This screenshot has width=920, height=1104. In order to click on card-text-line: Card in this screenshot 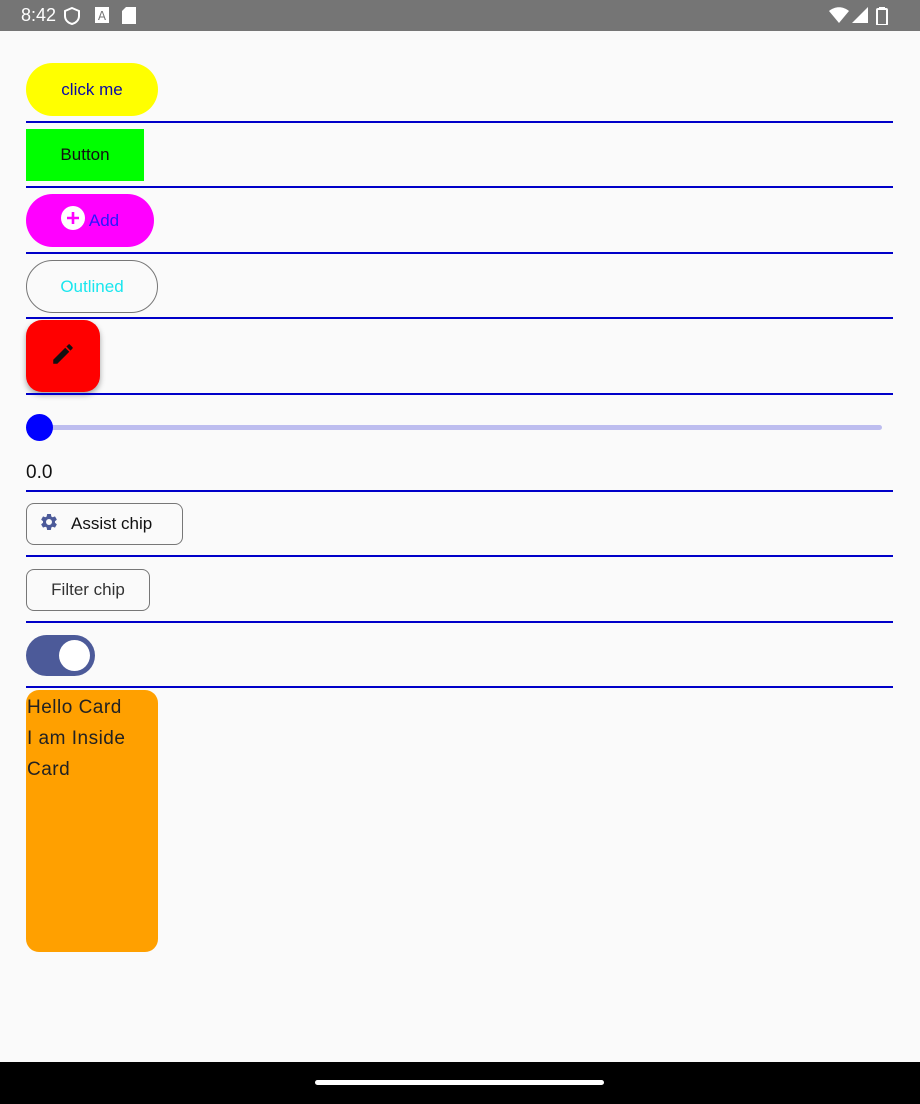, I will do `click(49, 769)`.